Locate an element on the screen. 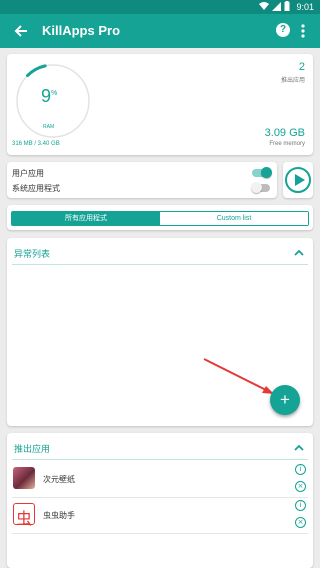  signal-icon is located at coordinates (276, 6).